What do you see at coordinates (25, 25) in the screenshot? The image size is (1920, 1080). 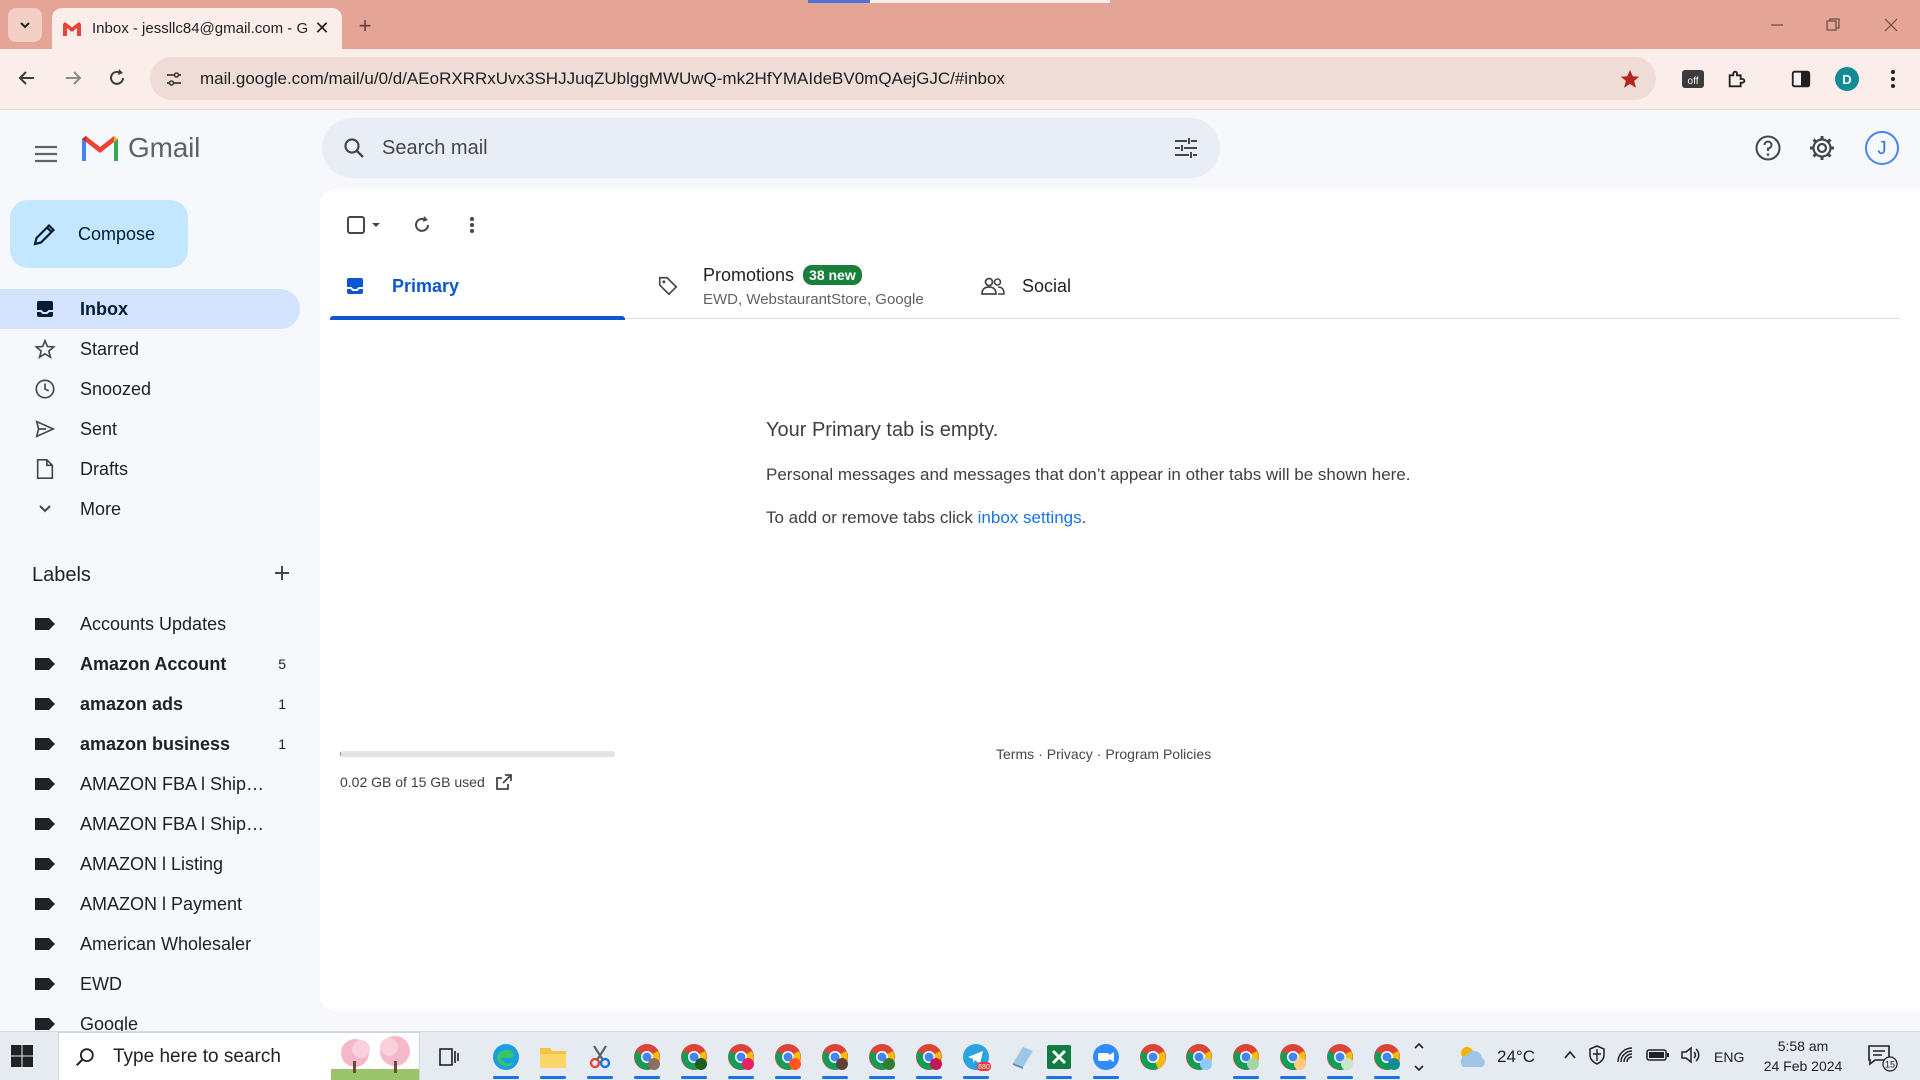 I see `tab-search-button` at bounding box center [25, 25].